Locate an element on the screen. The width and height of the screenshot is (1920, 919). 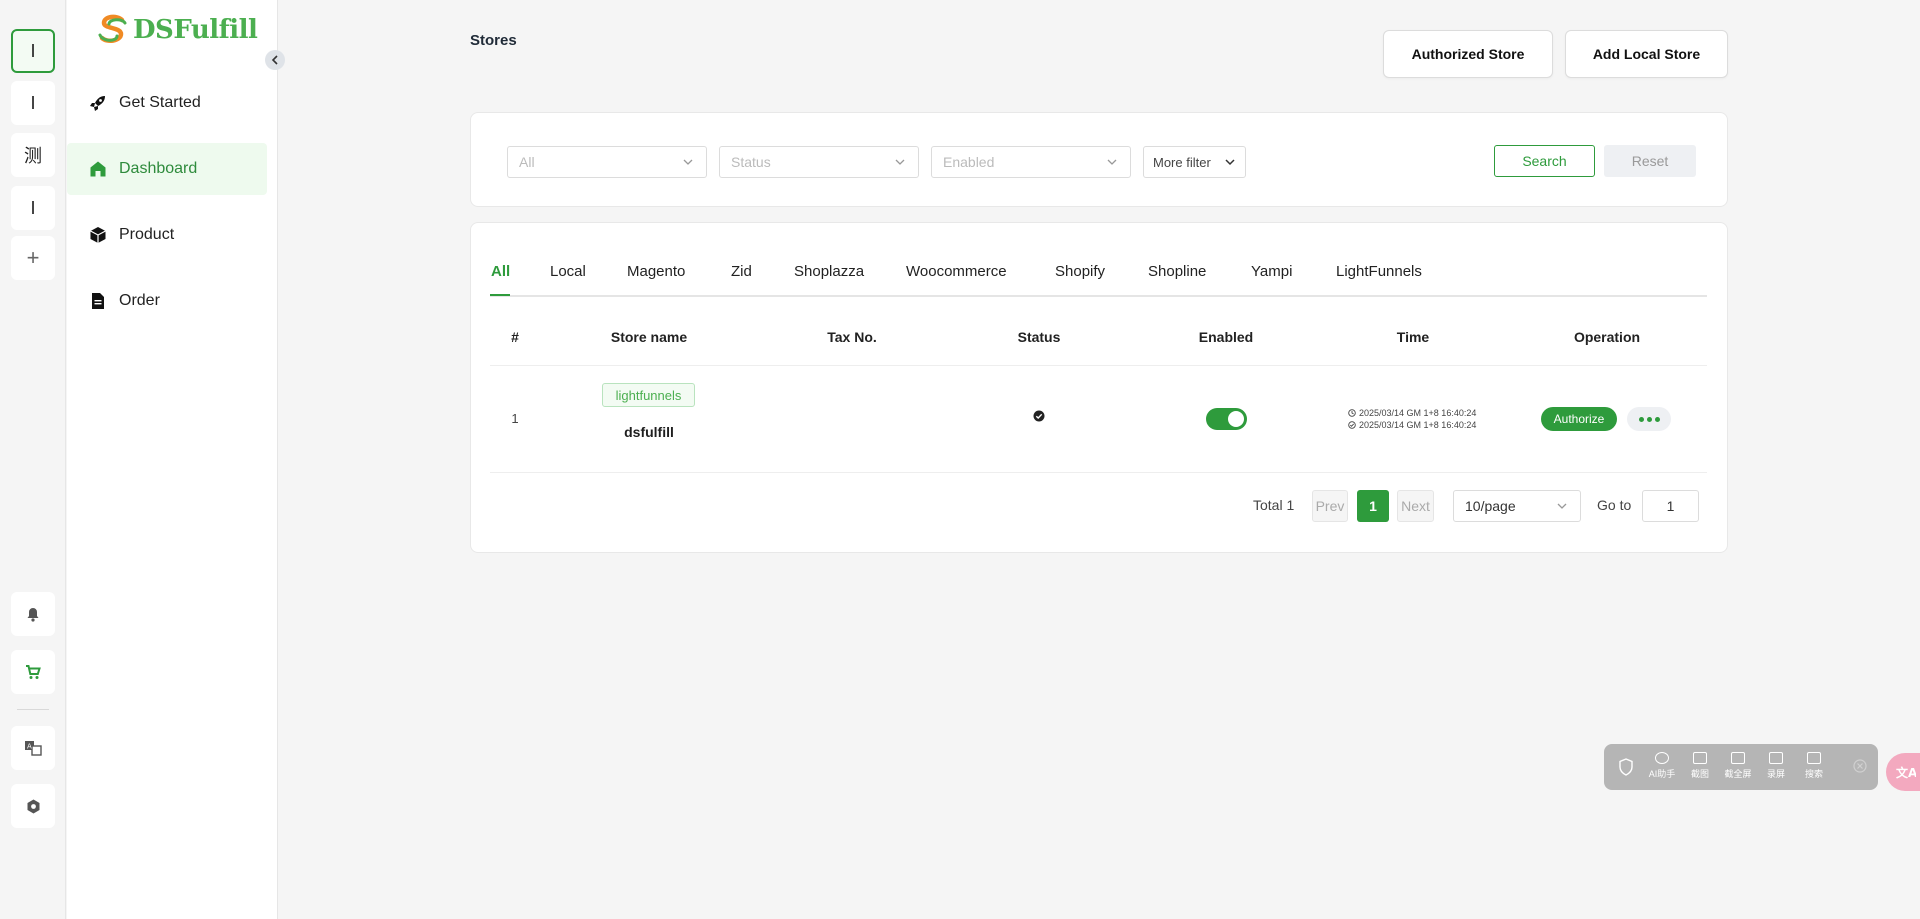
platform-select-value: All is located at coordinates (527, 162).